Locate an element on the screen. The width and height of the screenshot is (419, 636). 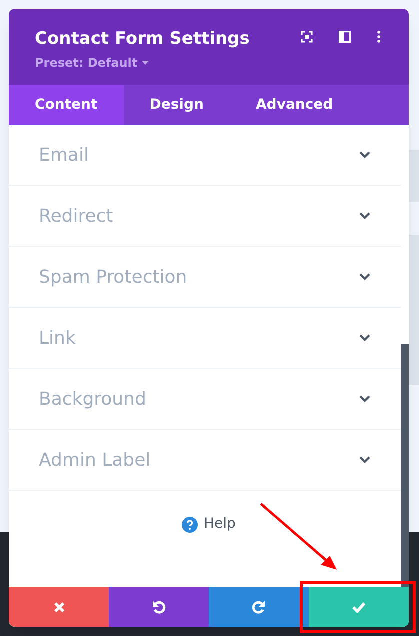
expand-icon is located at coordinates (307, 37).